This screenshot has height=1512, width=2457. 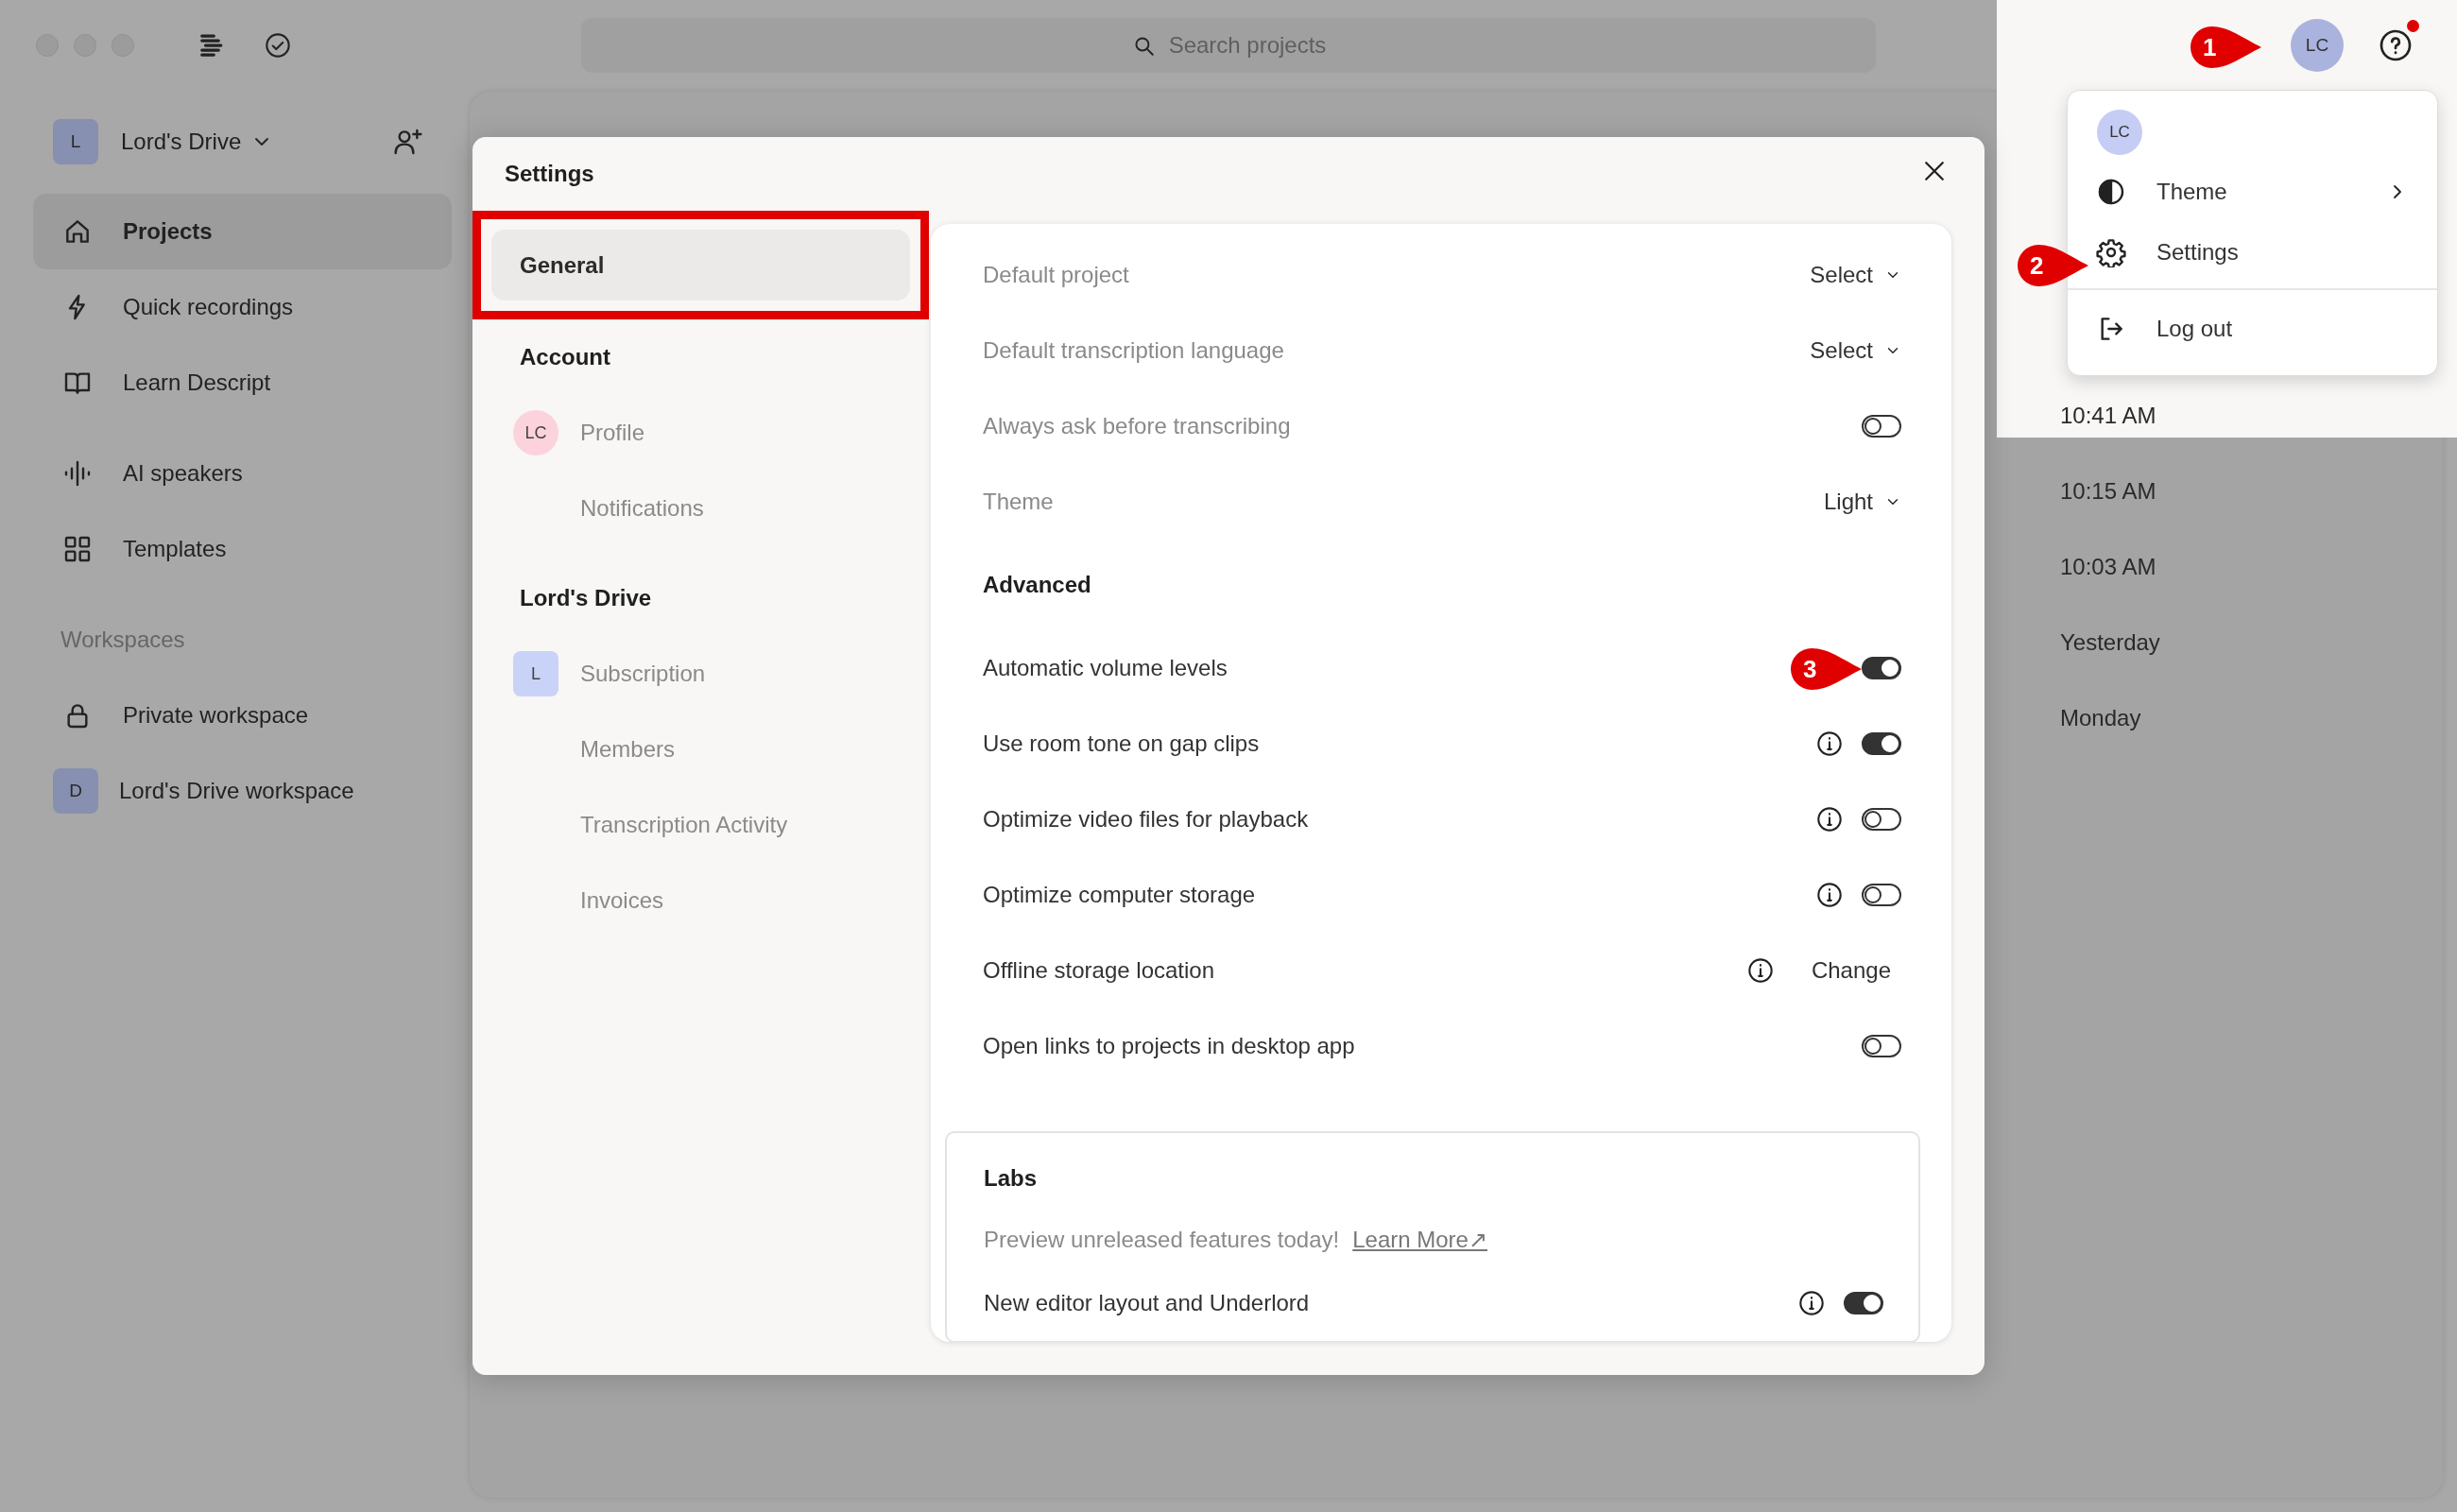 What do you see at coordinates (77, 549) in the screenshot?
I see `grid-icon` at bounding box center [77, 549].